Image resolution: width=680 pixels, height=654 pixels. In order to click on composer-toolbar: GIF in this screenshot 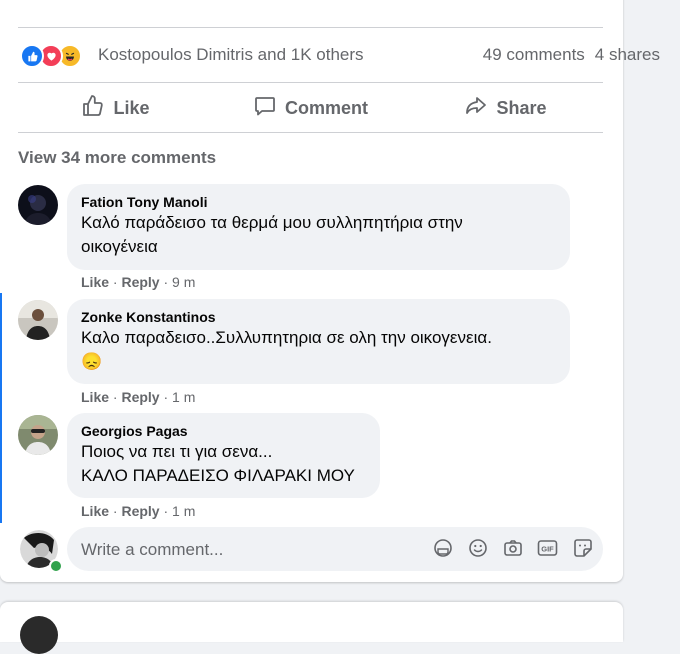, I will do `click(512, 547)`.